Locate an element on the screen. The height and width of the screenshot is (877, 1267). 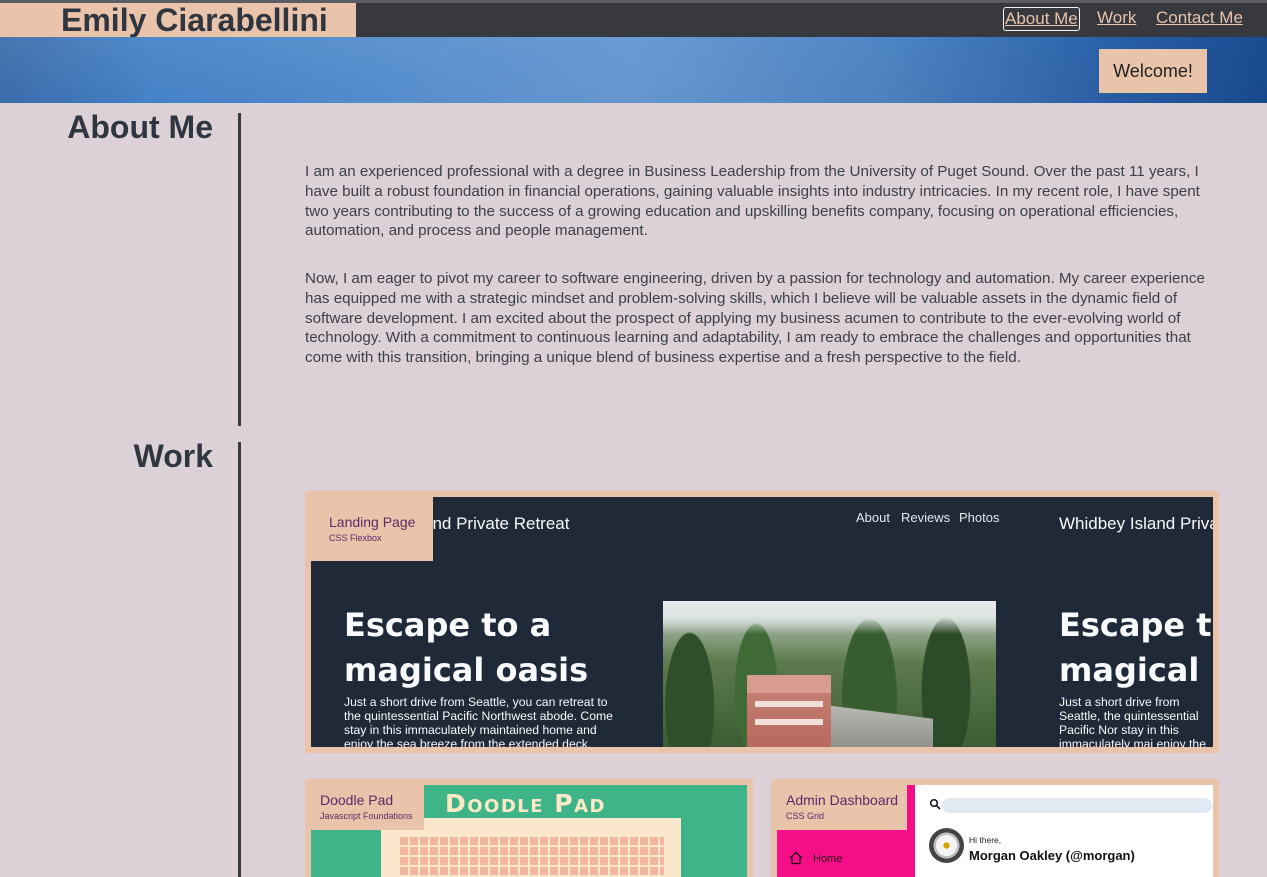
driveway-shape is located at coordinates (873, 726).